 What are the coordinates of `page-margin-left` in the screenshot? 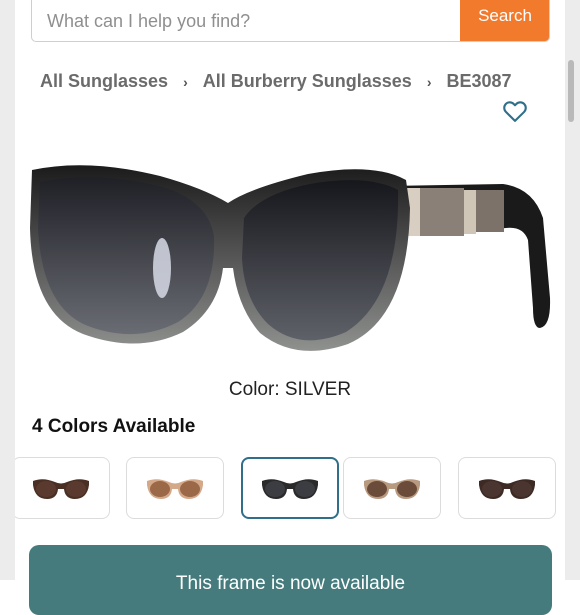 It's located at (7, 290).